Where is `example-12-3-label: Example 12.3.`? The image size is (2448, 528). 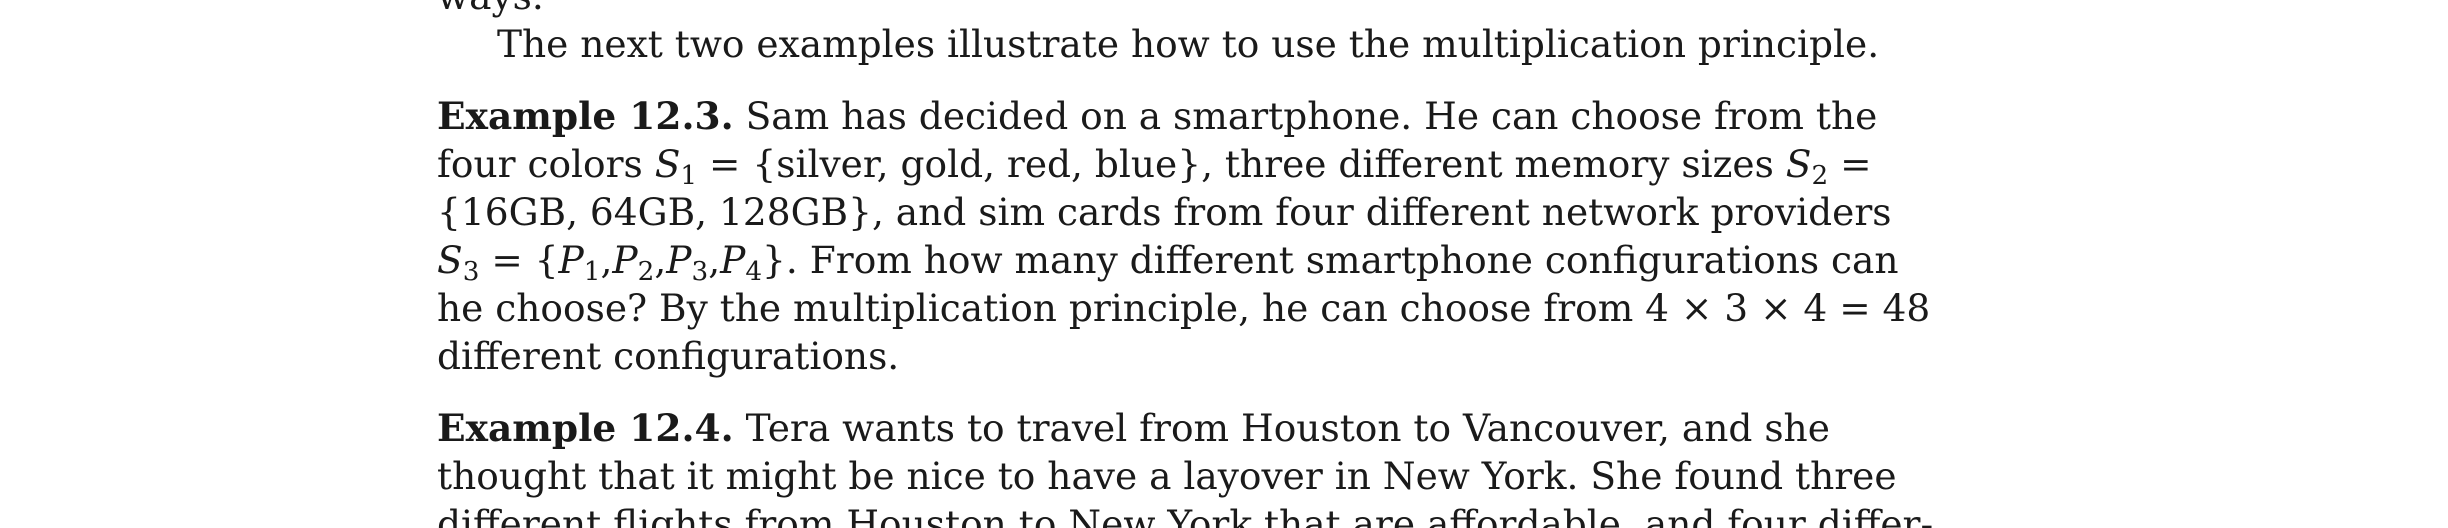
example-12-3-label: Example 12.3. is located at coordinates (585, 116).